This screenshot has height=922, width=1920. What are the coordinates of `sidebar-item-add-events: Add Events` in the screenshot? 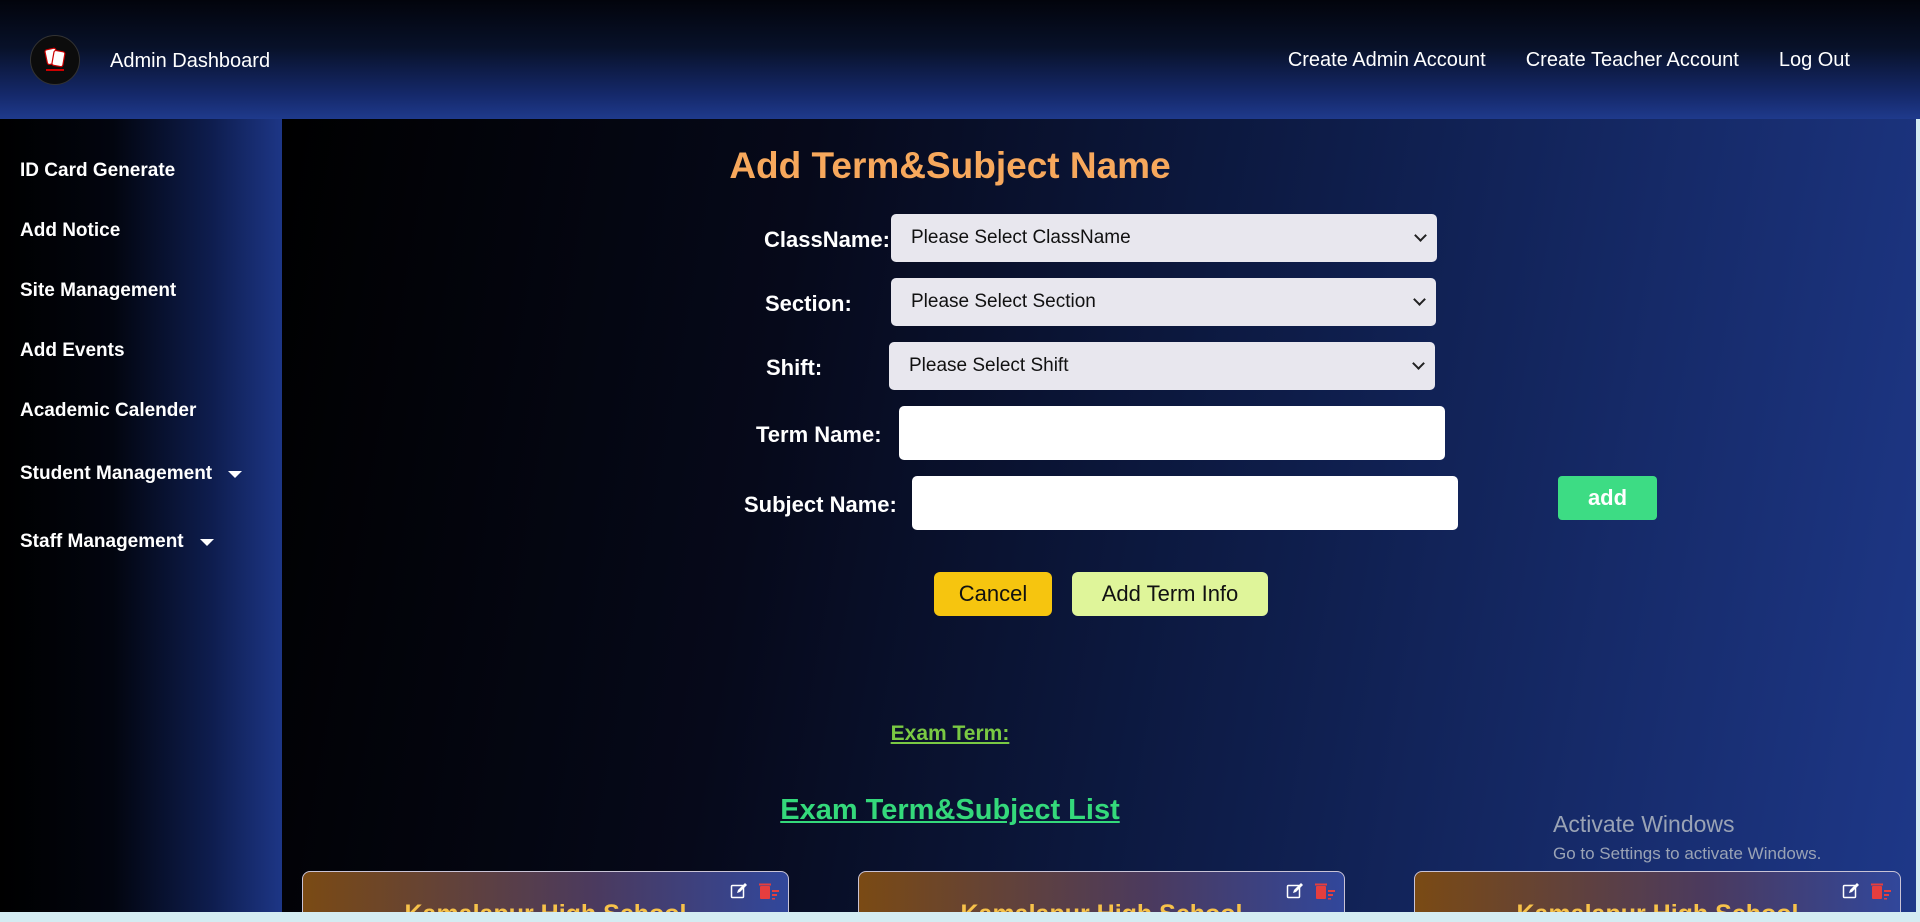 It's located at (72, 351).